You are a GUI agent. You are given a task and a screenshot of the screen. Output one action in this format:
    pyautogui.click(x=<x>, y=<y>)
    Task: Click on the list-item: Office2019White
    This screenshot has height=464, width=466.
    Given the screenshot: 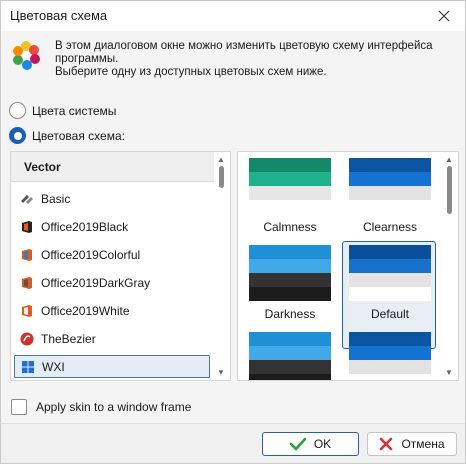 What is the action you would take?
    pyautogui.click(x=112, y=310)
    